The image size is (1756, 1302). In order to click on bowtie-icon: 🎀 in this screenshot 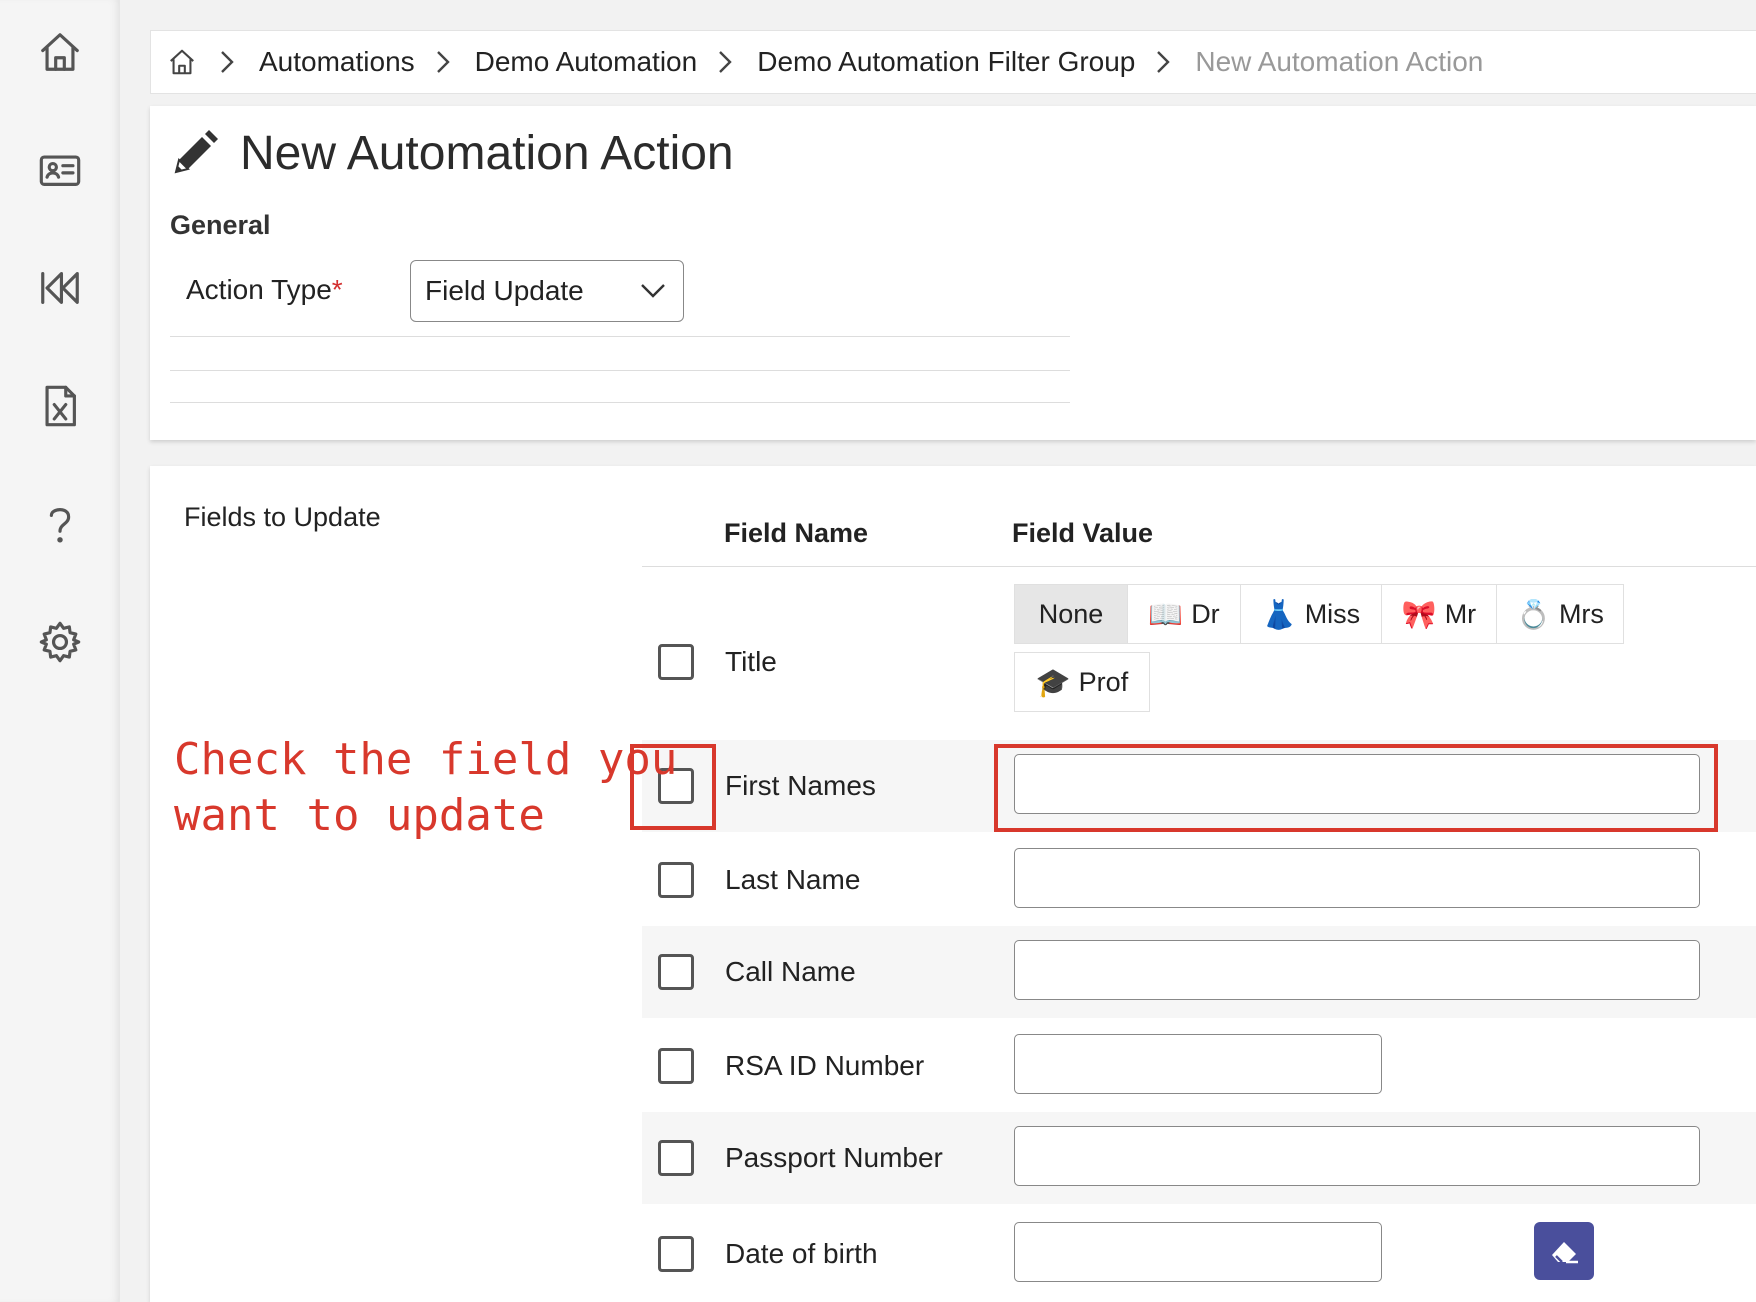, I will do `click(1419, 614)`.